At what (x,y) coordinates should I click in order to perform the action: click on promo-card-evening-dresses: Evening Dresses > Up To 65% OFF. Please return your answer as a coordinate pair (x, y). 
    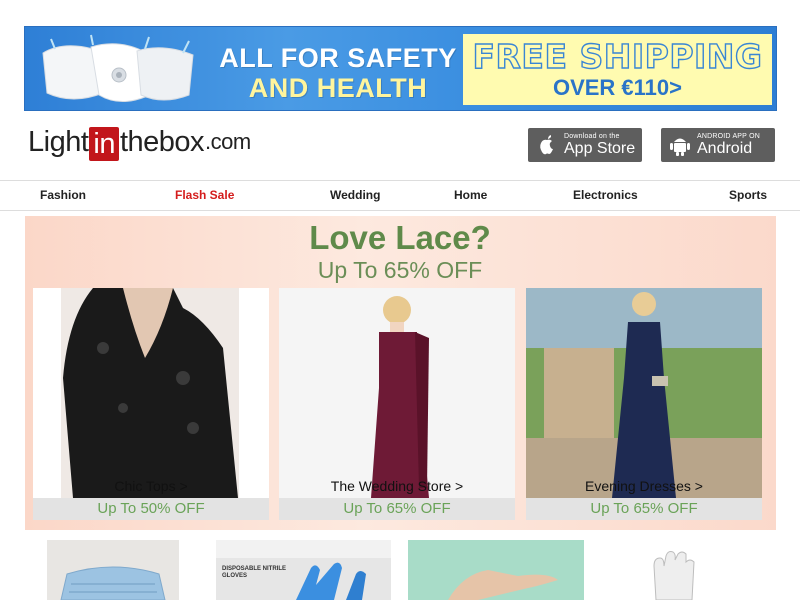
    Looking at the image, I should click on (644, 404).